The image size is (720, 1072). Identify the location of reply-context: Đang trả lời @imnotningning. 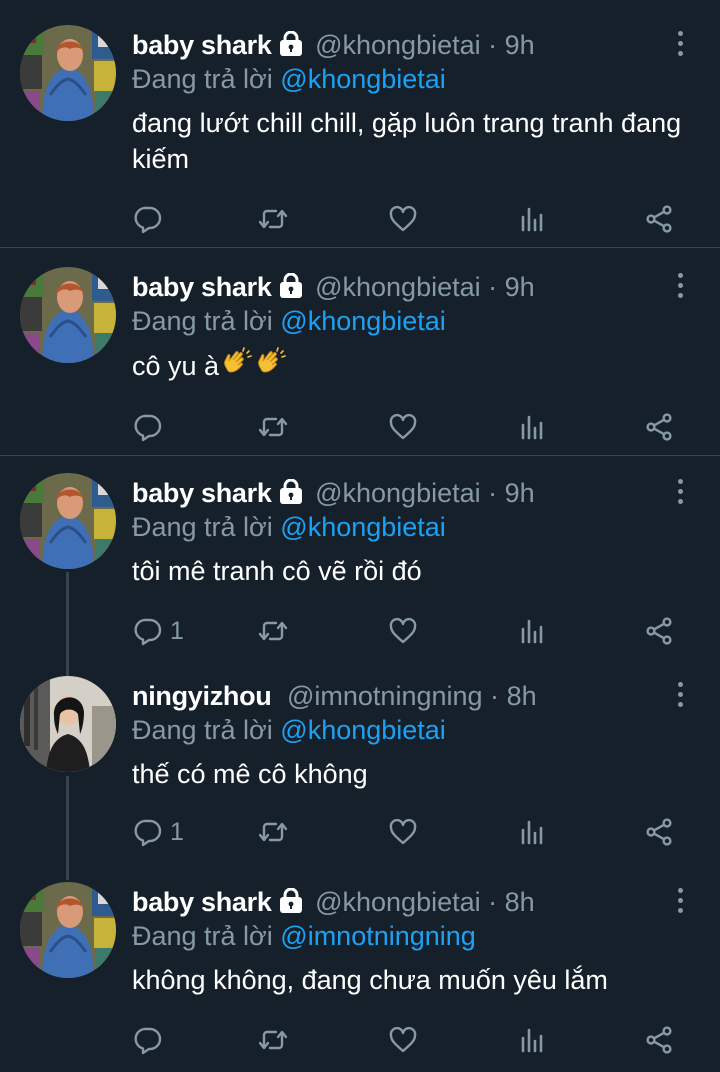
(304, 936).